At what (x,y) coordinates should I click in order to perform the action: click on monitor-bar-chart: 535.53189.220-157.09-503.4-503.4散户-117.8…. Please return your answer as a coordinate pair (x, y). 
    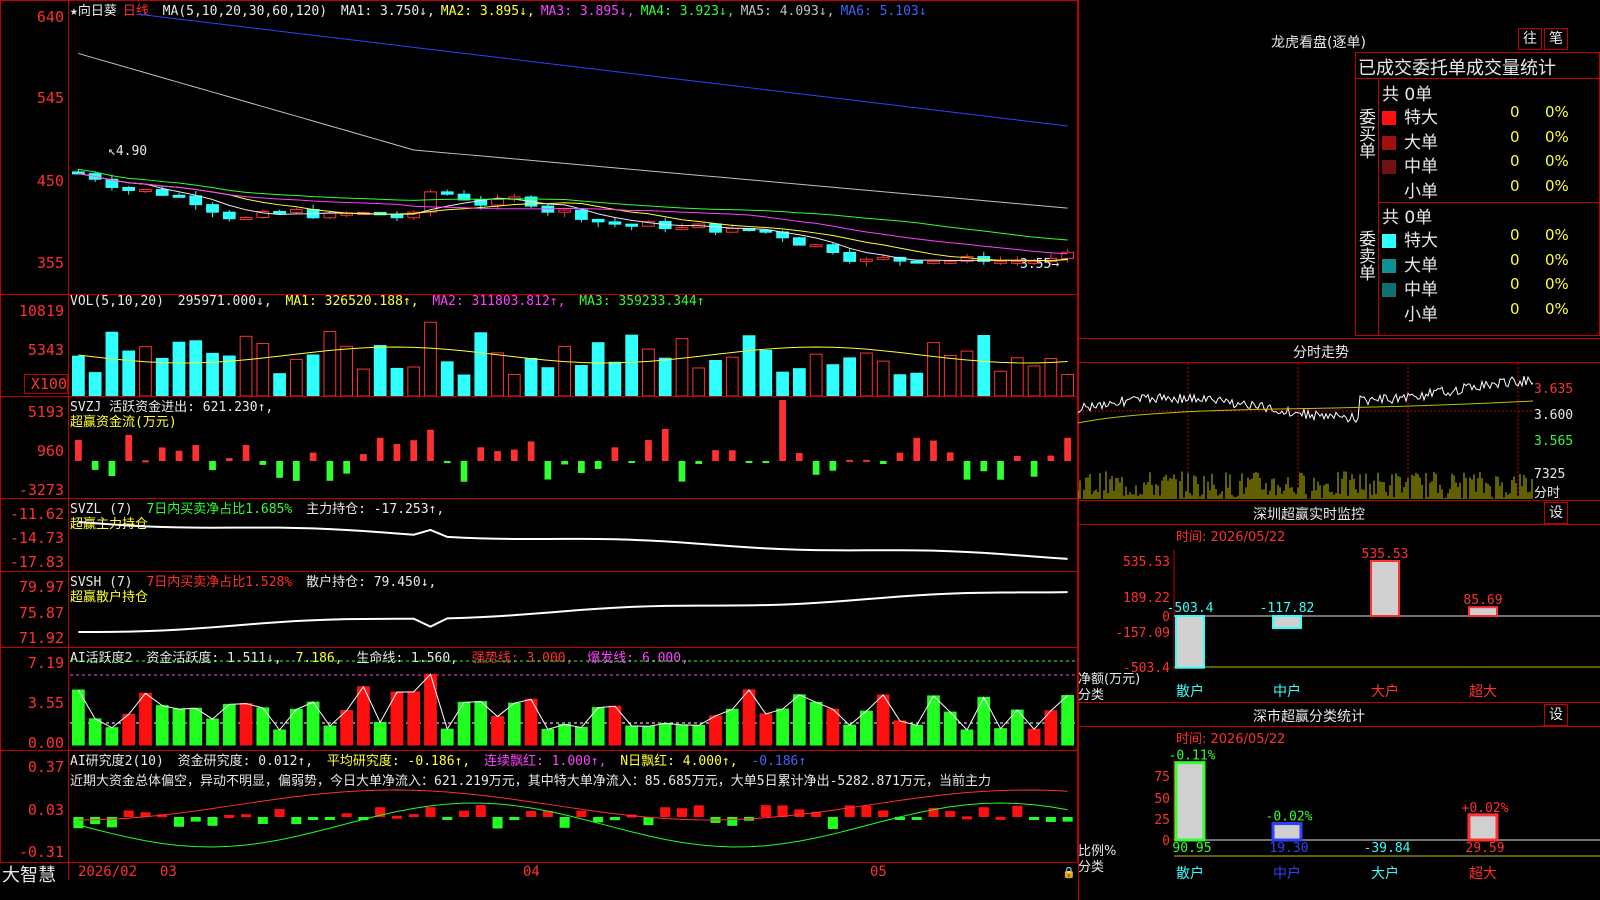
    Looking at the image, I should click on (1339, 620).